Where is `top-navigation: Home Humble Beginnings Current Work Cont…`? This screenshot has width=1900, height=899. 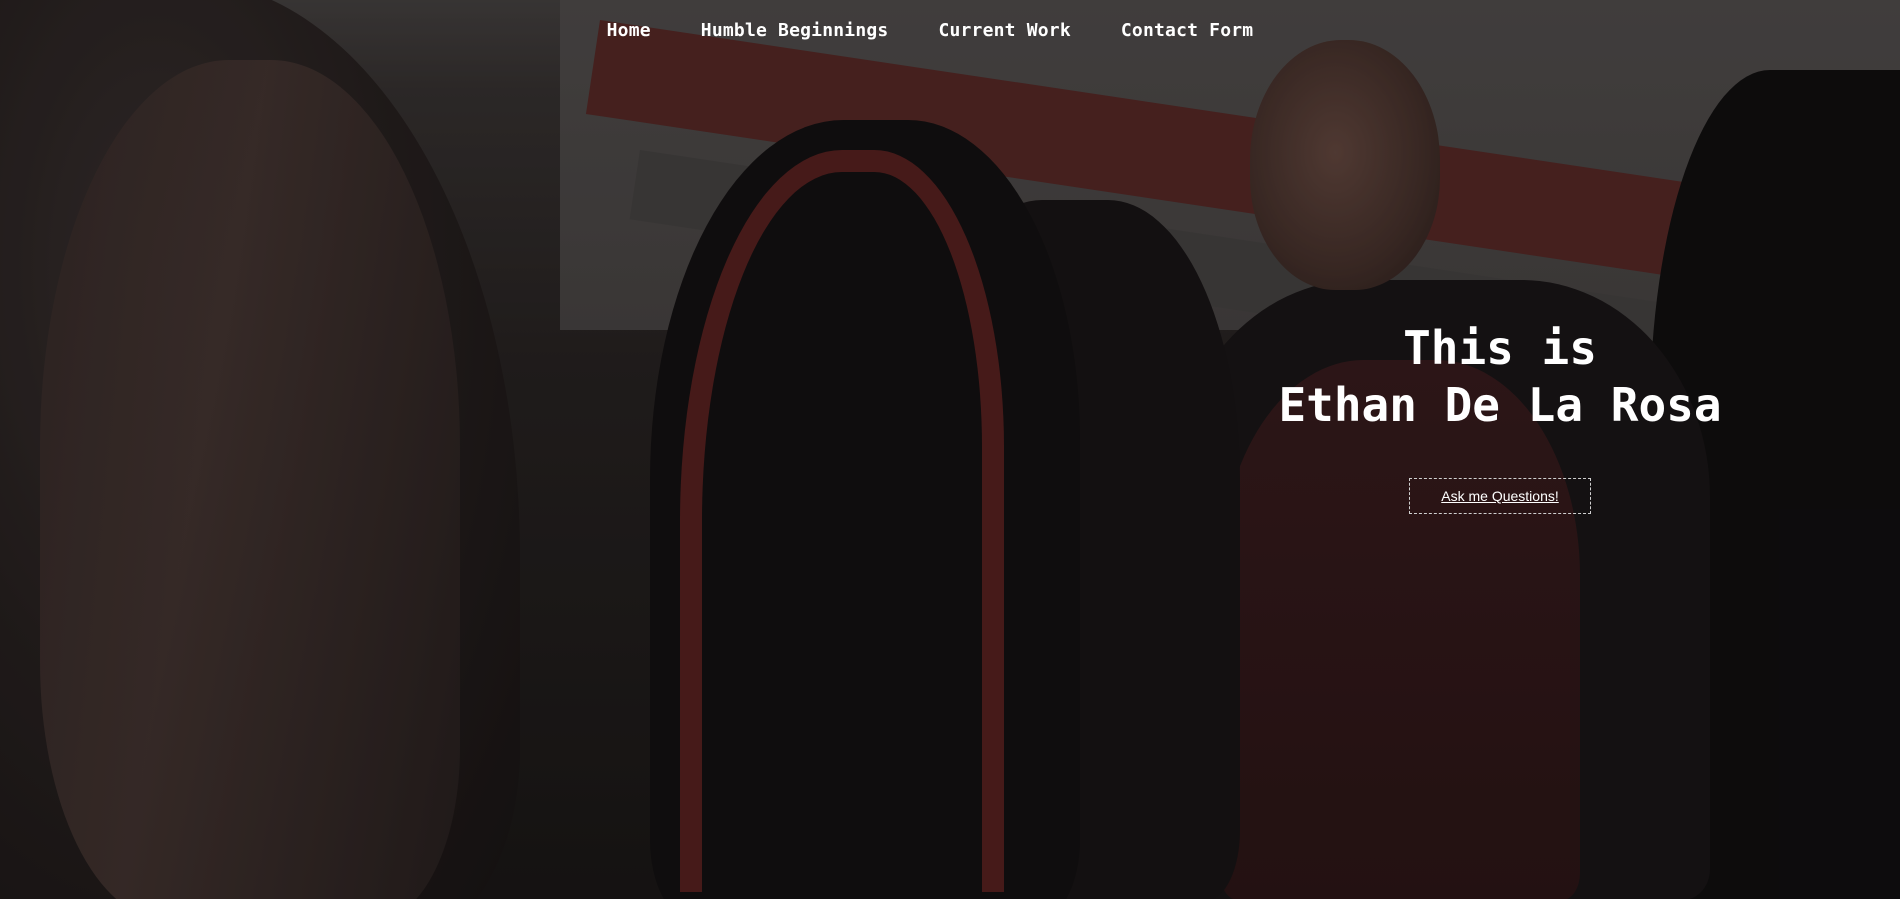
top-navigation: Home Humble Beginnings Current Work Cont… is located at coordinates (950, 30).